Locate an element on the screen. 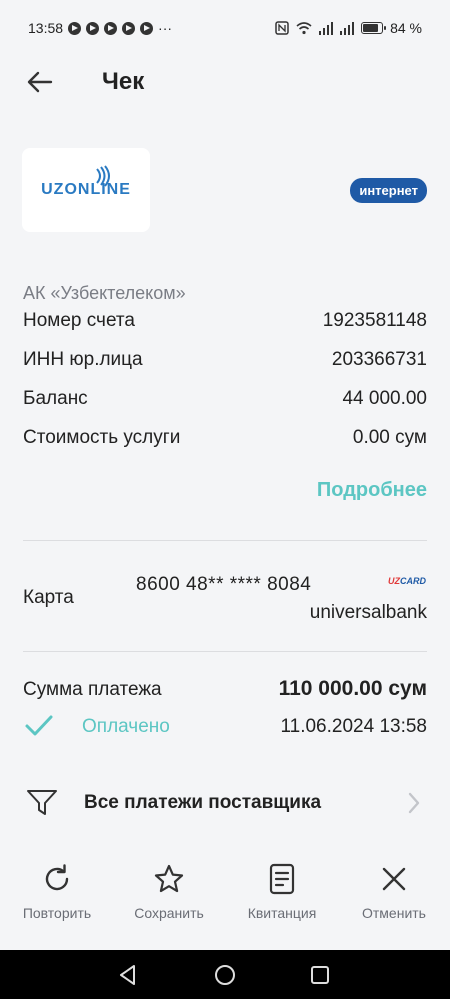 This screenshot has width=450, height=999. nfc-icon is located at coordinates (282, 28).